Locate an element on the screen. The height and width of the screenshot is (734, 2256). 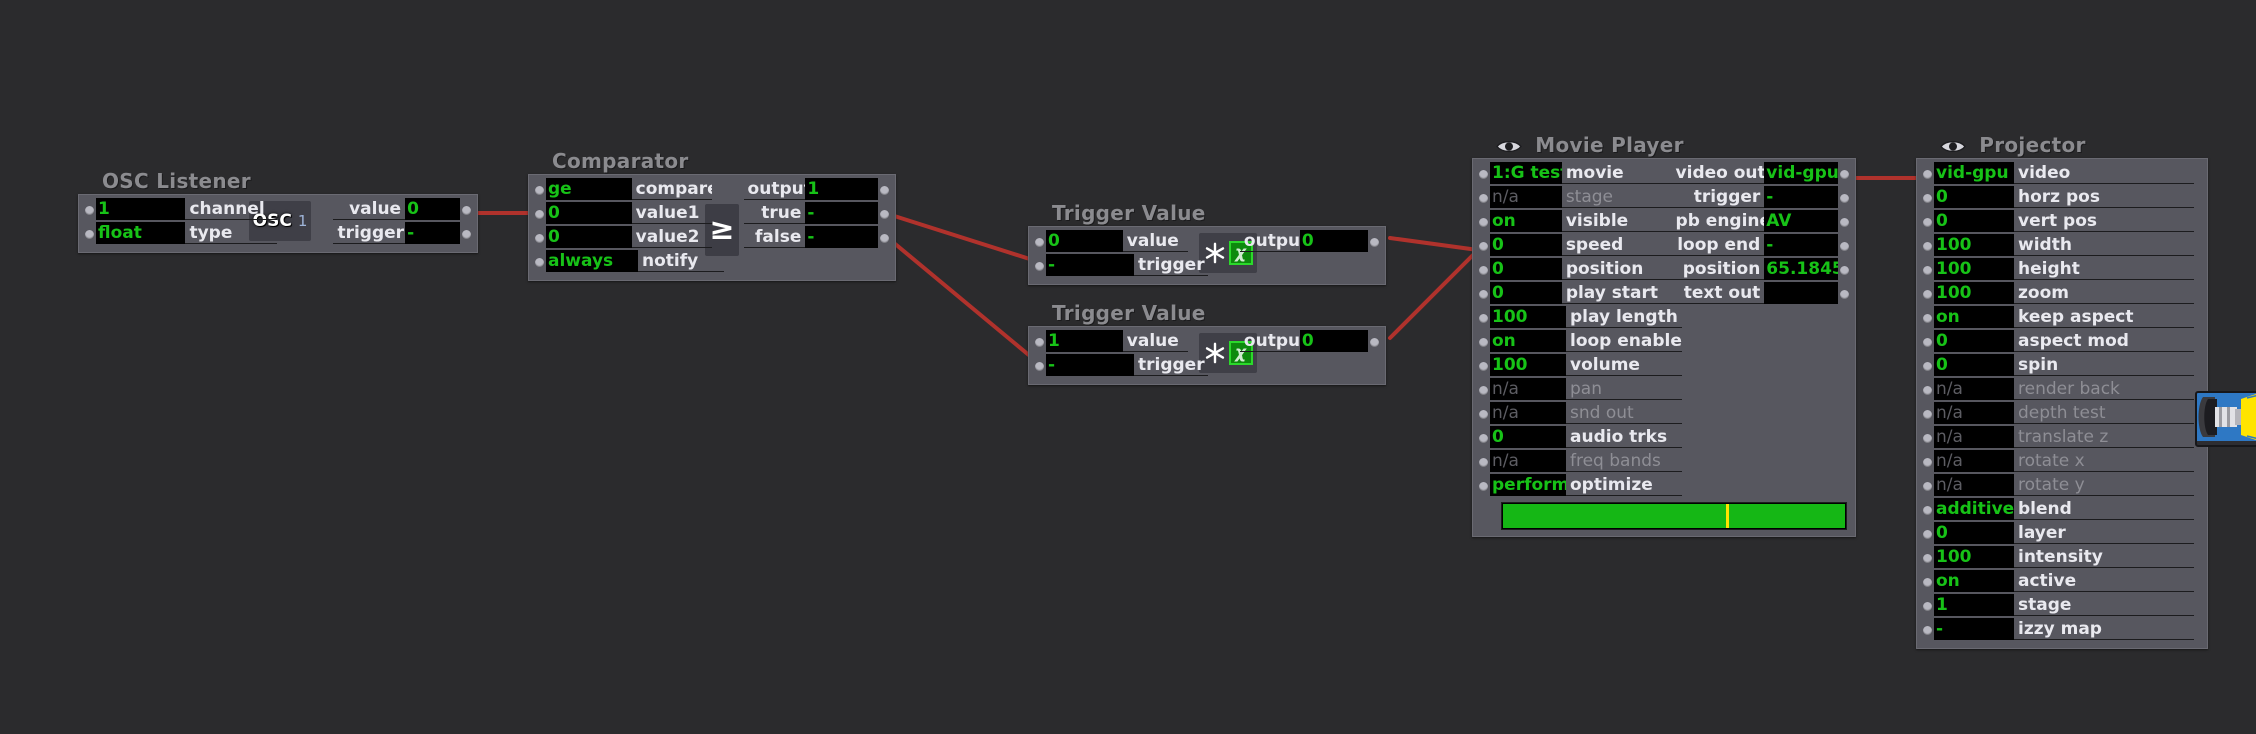
input-pin-audio-trks is located at coordinates (1483, 438).